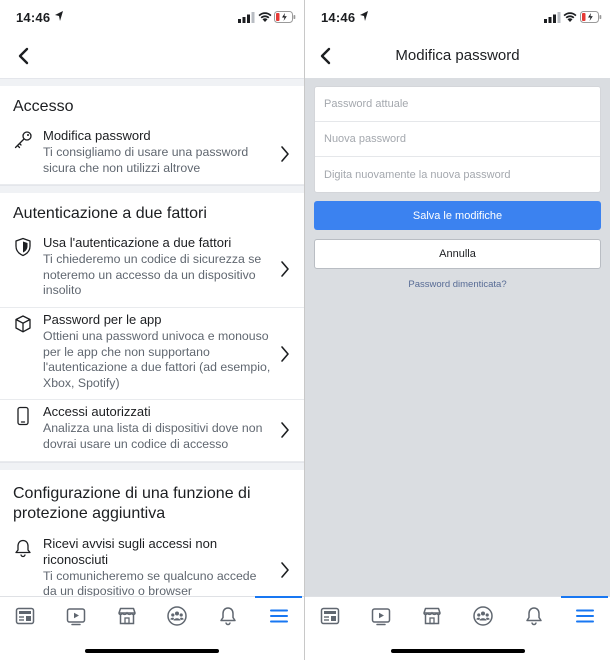 The height and width of the screenshot is (660, 610). Describe the element at coordinates (110, 214) in the screenshot. I see `section-title-two-factor: Autenticazione a due fattori` at that location.